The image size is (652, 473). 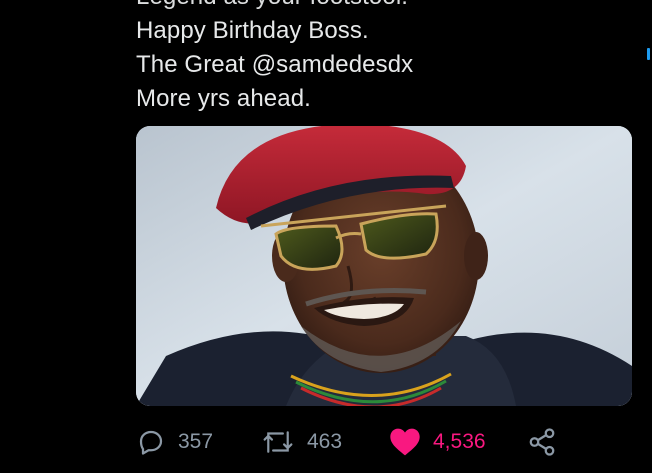 What do you see at coordinates (376, 65) in the screenshot?
I see `tweet-text-line: The Great @samdedesdx` at bounding box center [376, 65].